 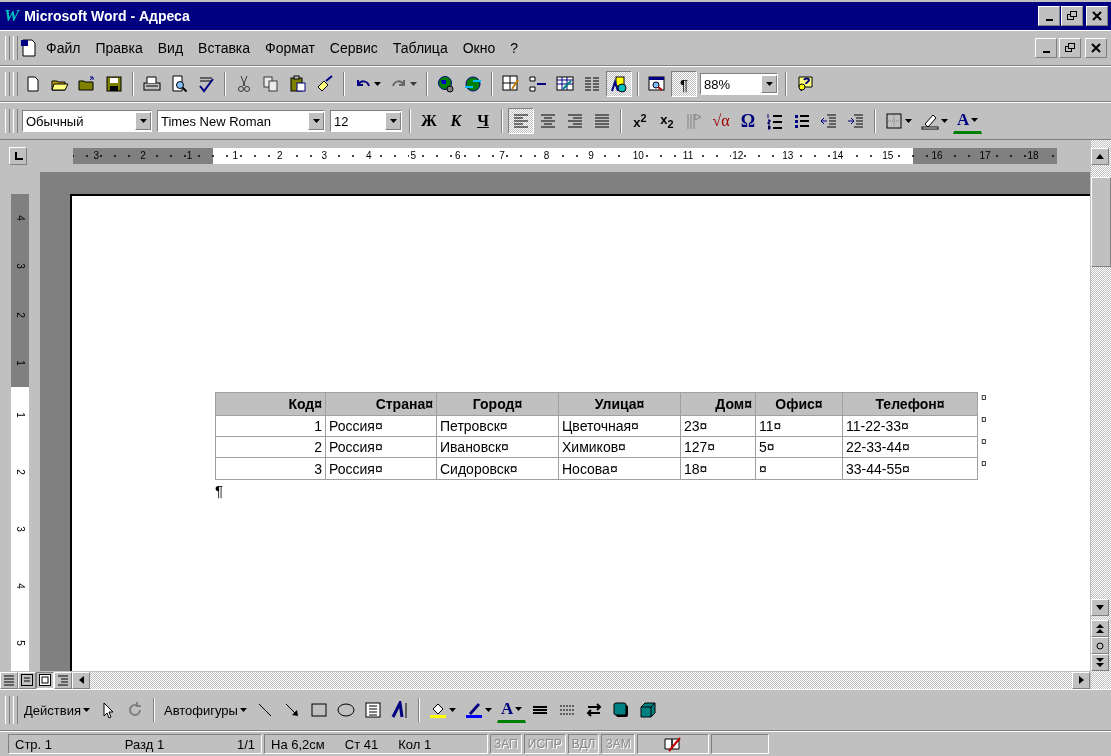 I want to click on shapes-icon, so click(x=619, y=84).